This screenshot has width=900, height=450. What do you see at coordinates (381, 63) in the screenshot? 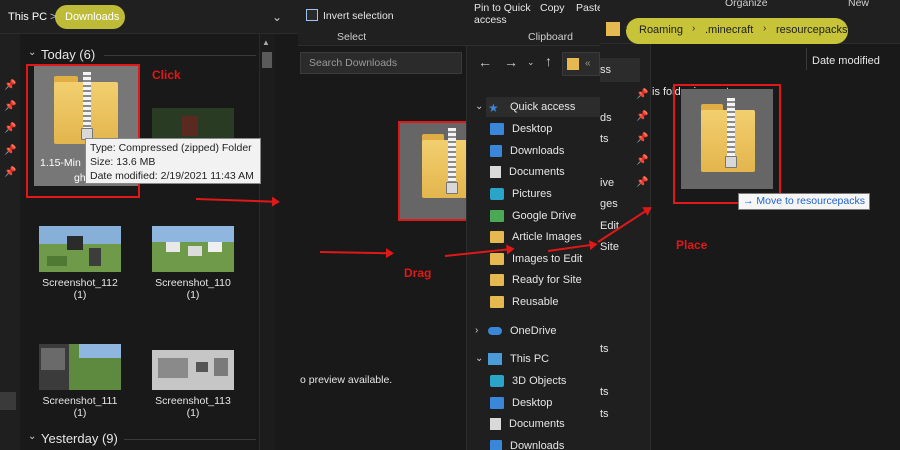
I see `search-input: Search Downloads` at bounding box center [381, 63].